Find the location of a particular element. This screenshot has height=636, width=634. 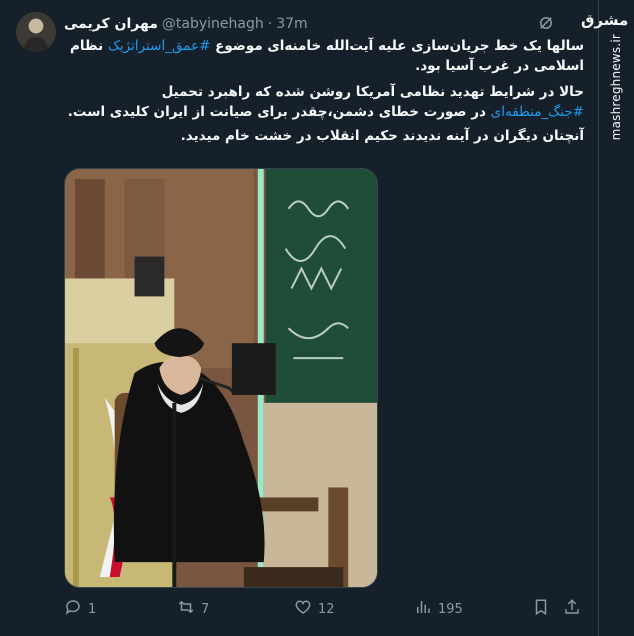

avatar is located at coordinates (36, 32).